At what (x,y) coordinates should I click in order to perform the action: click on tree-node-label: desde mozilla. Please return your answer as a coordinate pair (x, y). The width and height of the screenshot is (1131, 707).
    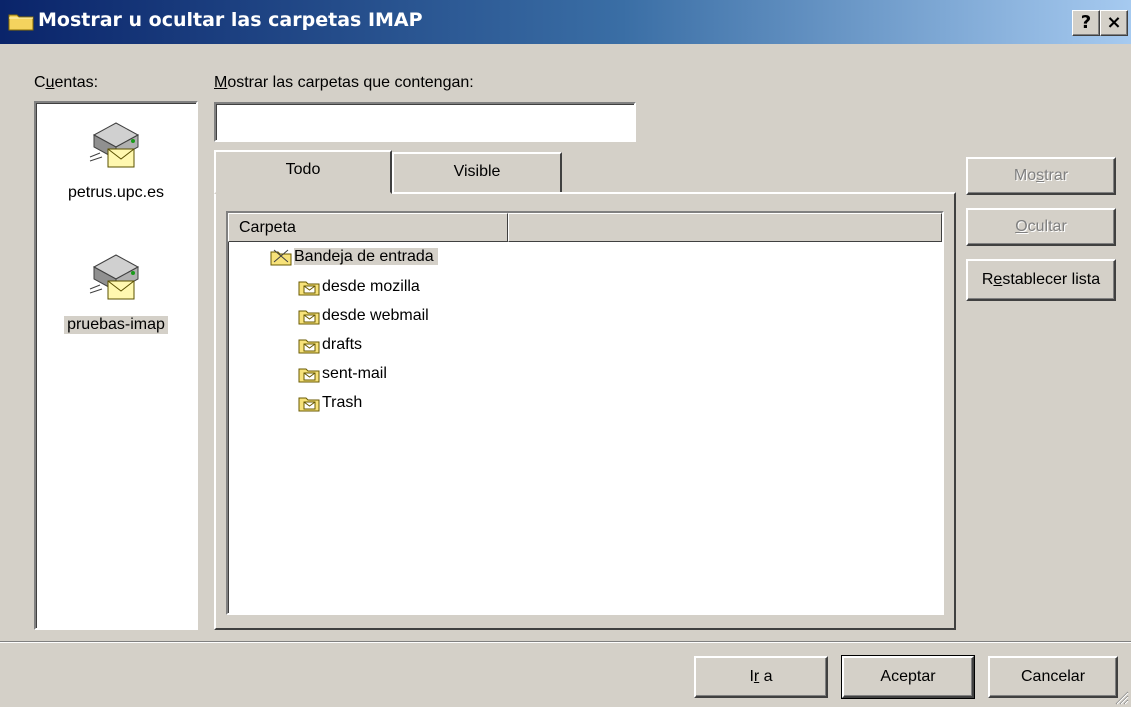
    Looking at the image, I should click on (371, 286).